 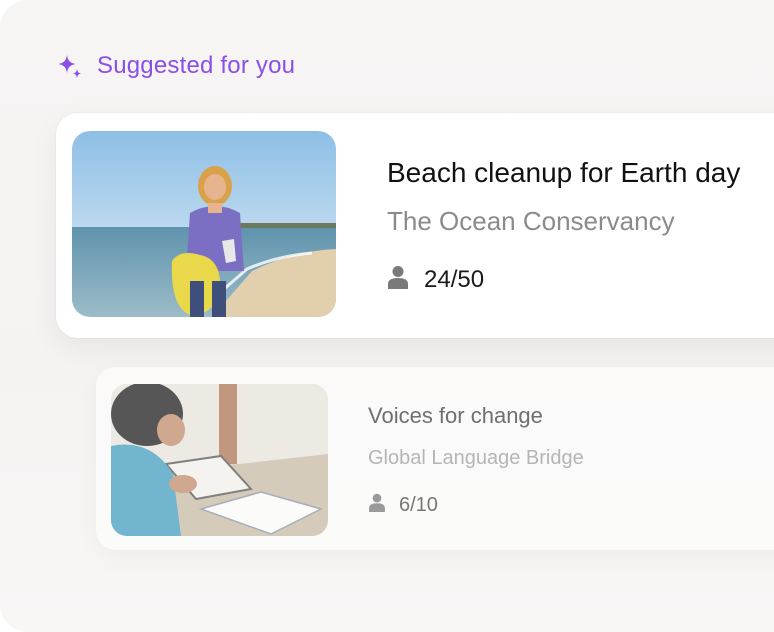 I want to click on participants-count: 24/50, so click(x=454, y=279).